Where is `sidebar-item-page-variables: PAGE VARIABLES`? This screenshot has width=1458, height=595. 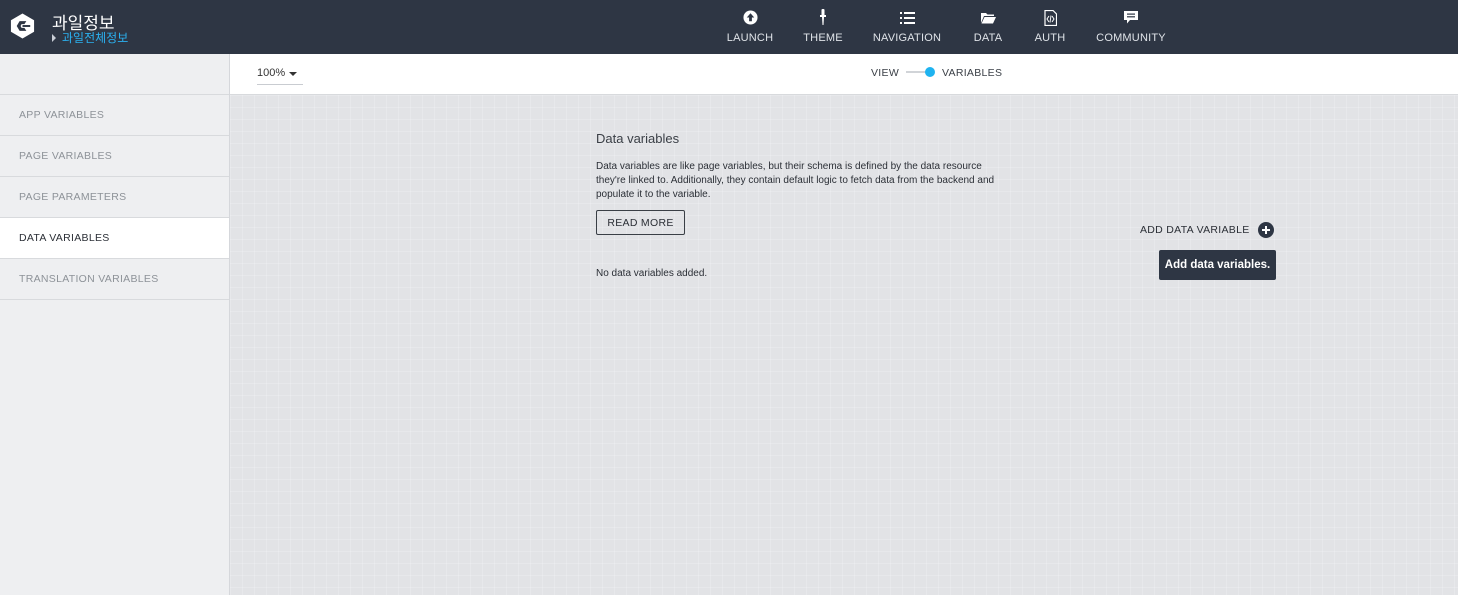
sidebar-item-page-variables: PAGE VARIABLES is located at coordinates (114, 156).